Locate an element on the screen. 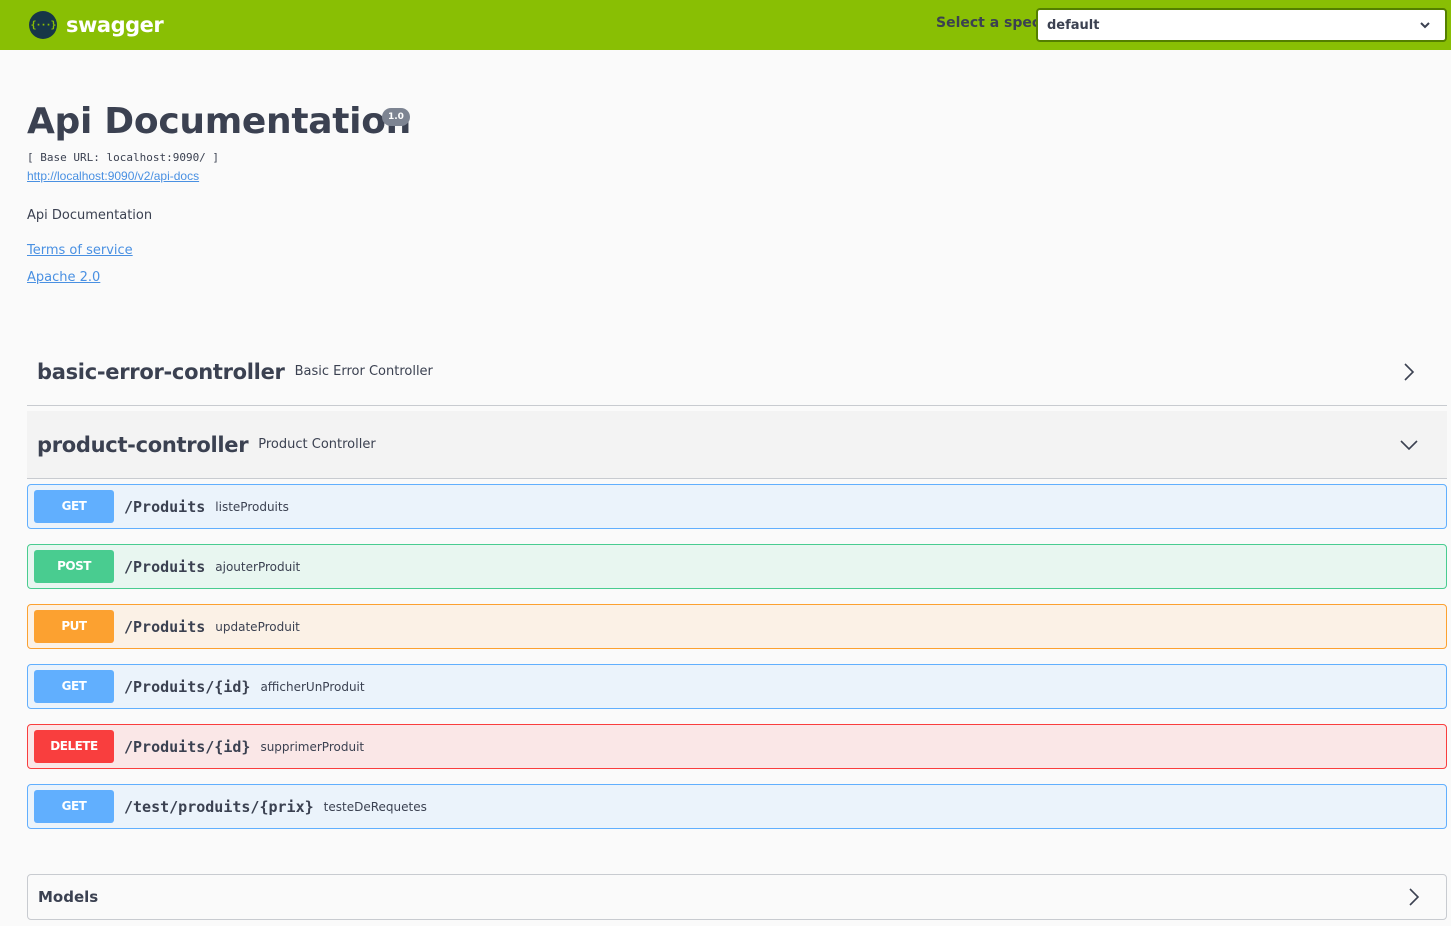 The image size is (1451, 926). operation-put-produits: PUT /Produits updateProduit is located at coordinates (737, 626).